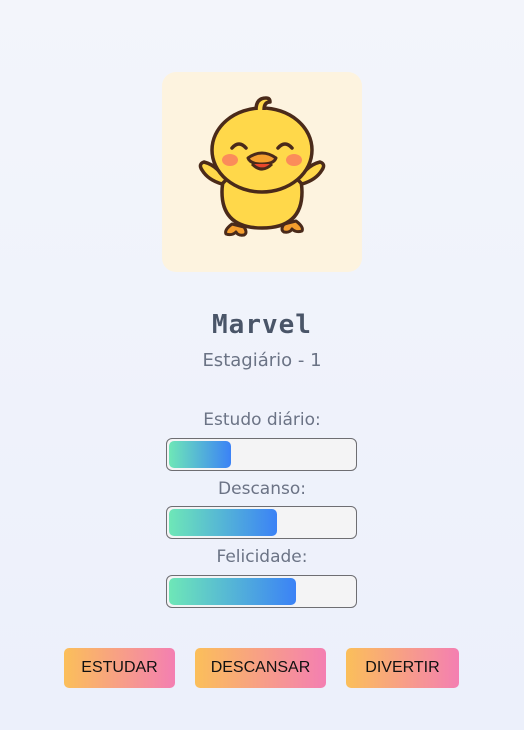 This screenshot has width=524, height=730. What do you see at coordinates (262, 557) in the screenshot?
I see `stat-label-happiness: Felicidade:` at bounding box center [262, 557].